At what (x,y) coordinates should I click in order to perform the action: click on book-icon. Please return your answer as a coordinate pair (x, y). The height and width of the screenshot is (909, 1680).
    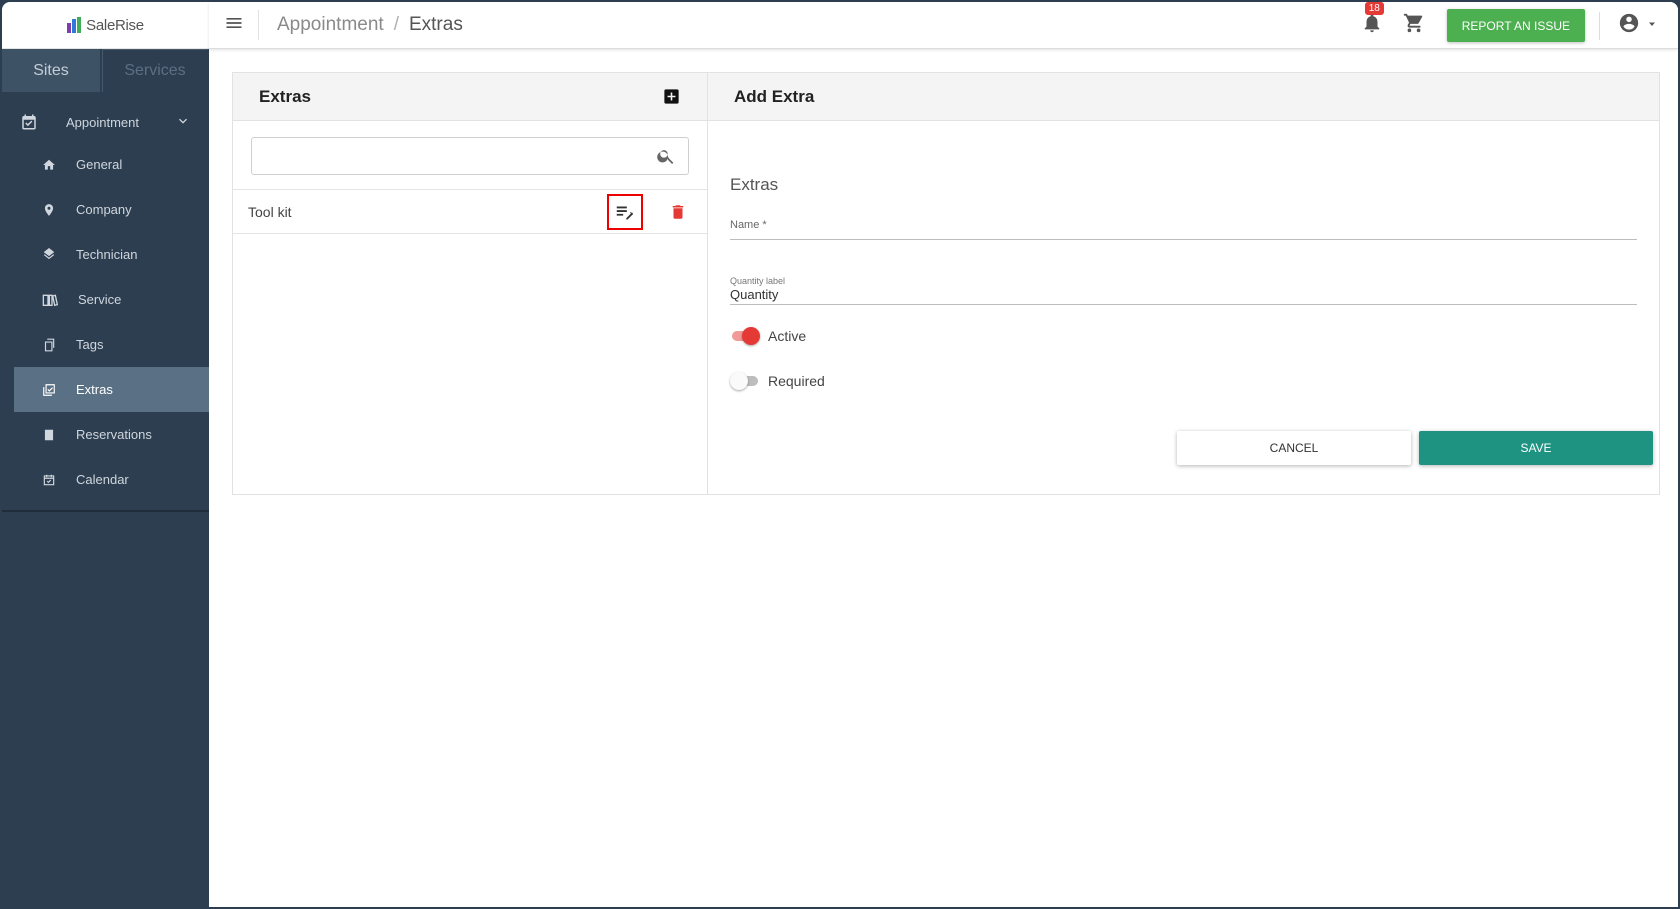
    Looking at the image, I should click on (50, 300).